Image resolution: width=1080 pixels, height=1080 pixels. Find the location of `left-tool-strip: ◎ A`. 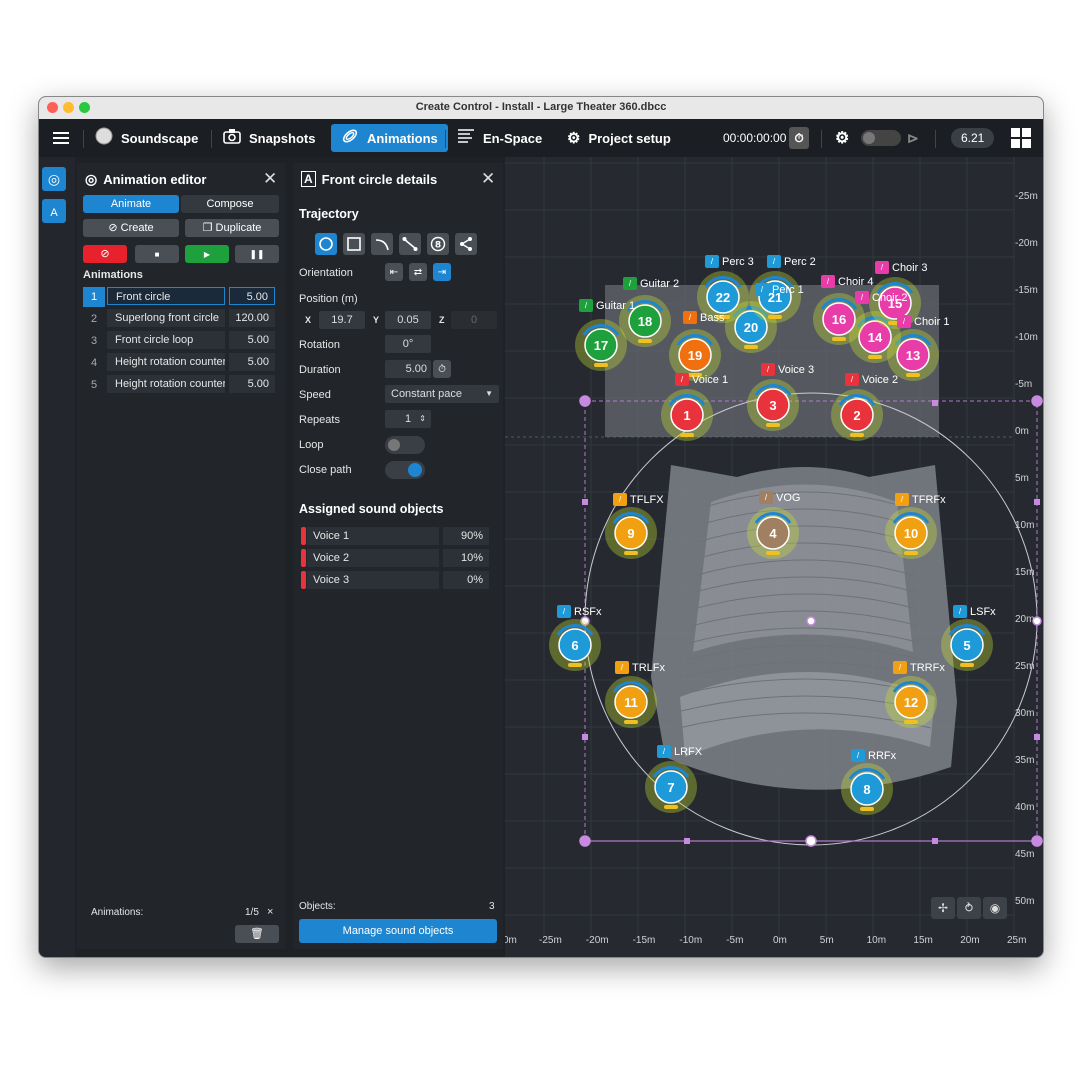

left-tool-strip: ◎ A is located at coordinates (57, 557).